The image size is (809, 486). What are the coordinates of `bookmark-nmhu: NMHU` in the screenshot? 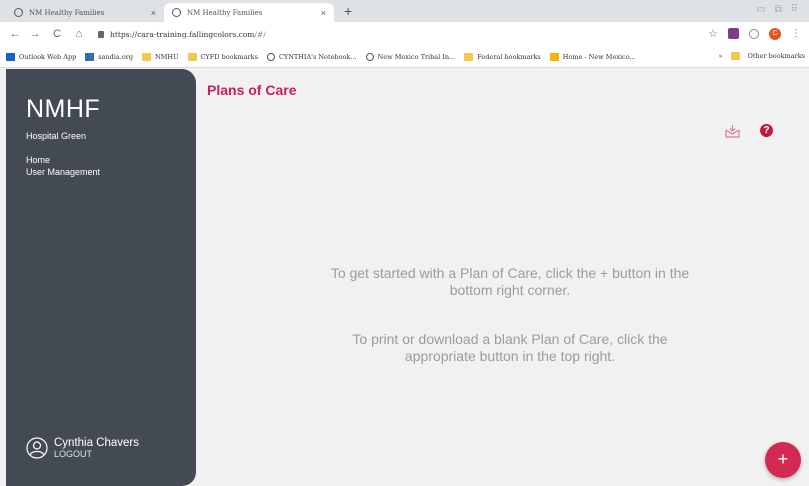 It's located at (160, 56).